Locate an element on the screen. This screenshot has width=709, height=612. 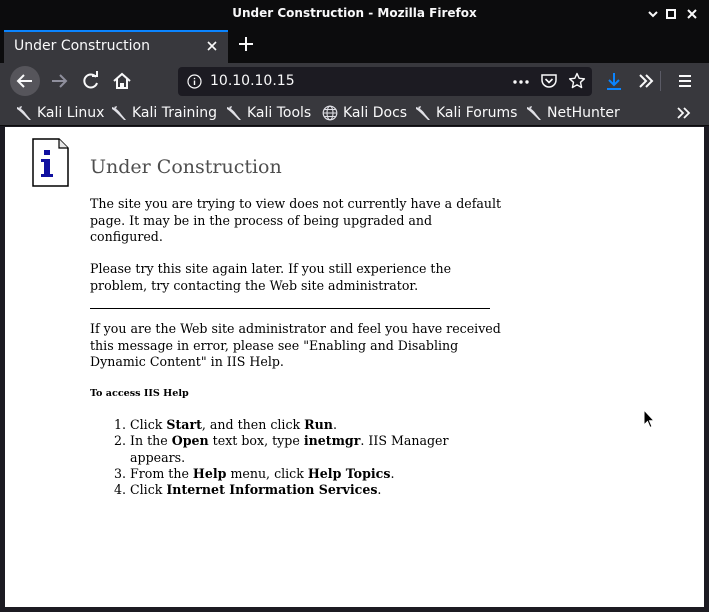
reload-icon is located at coordinates (91, 81).